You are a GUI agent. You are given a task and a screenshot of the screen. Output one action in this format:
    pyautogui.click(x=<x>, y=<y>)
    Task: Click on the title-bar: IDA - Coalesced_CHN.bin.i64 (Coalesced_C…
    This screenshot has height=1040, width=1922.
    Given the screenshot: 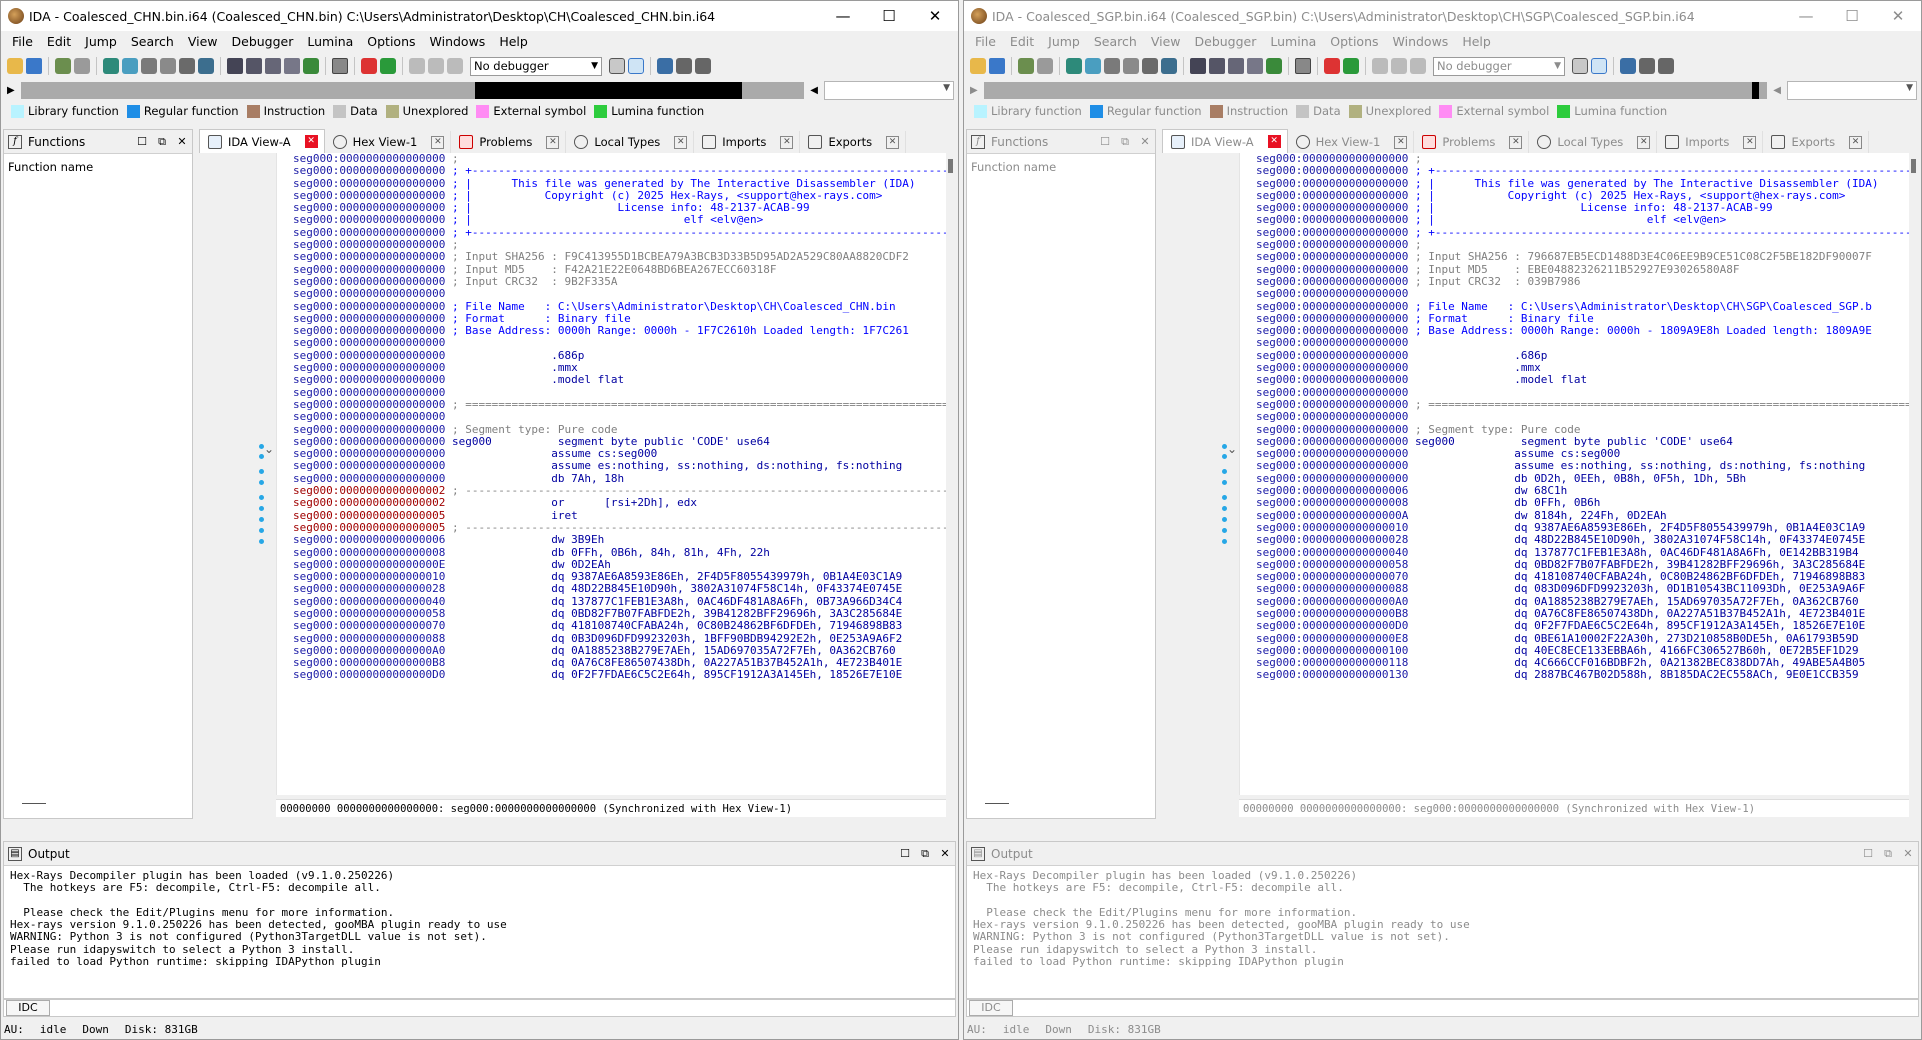 What is the action you would take?
    pyautogui.click(x=479, y=16)
    